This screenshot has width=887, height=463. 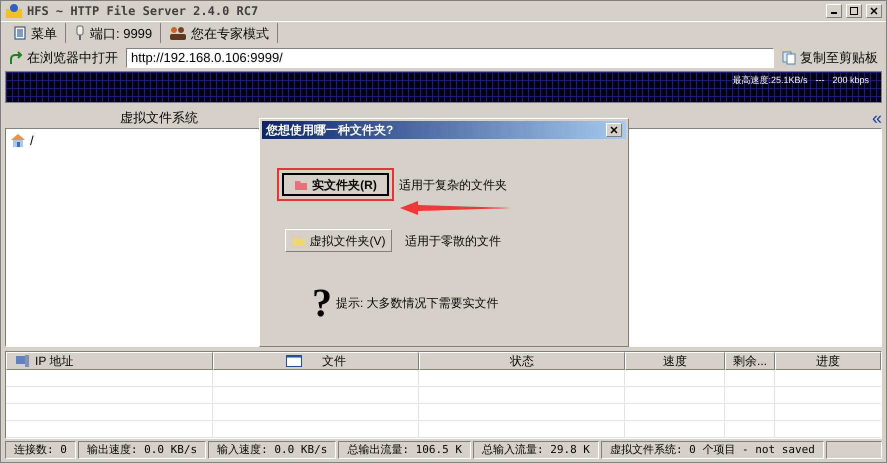 What do you see at coordinates (850, 80) in the screenshot?
I see `rate-label: 200 kbps` at bounding box center [850, 80].